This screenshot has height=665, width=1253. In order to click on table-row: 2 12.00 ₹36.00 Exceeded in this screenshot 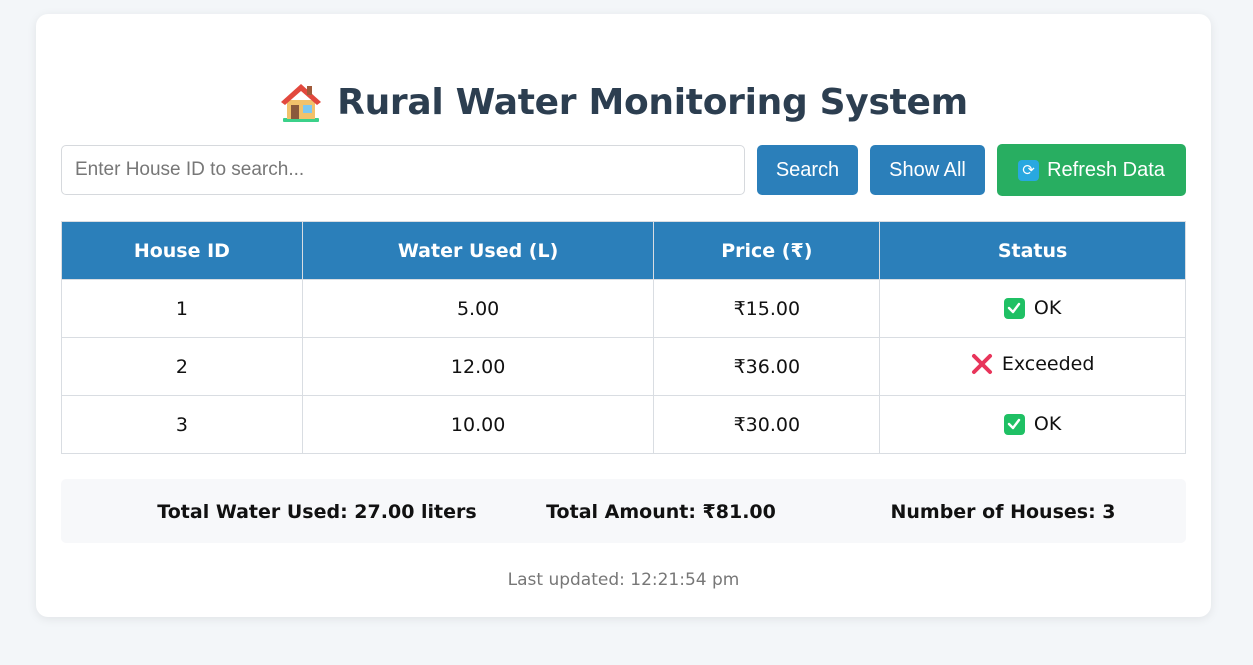, I will do `click(623, 366)`.